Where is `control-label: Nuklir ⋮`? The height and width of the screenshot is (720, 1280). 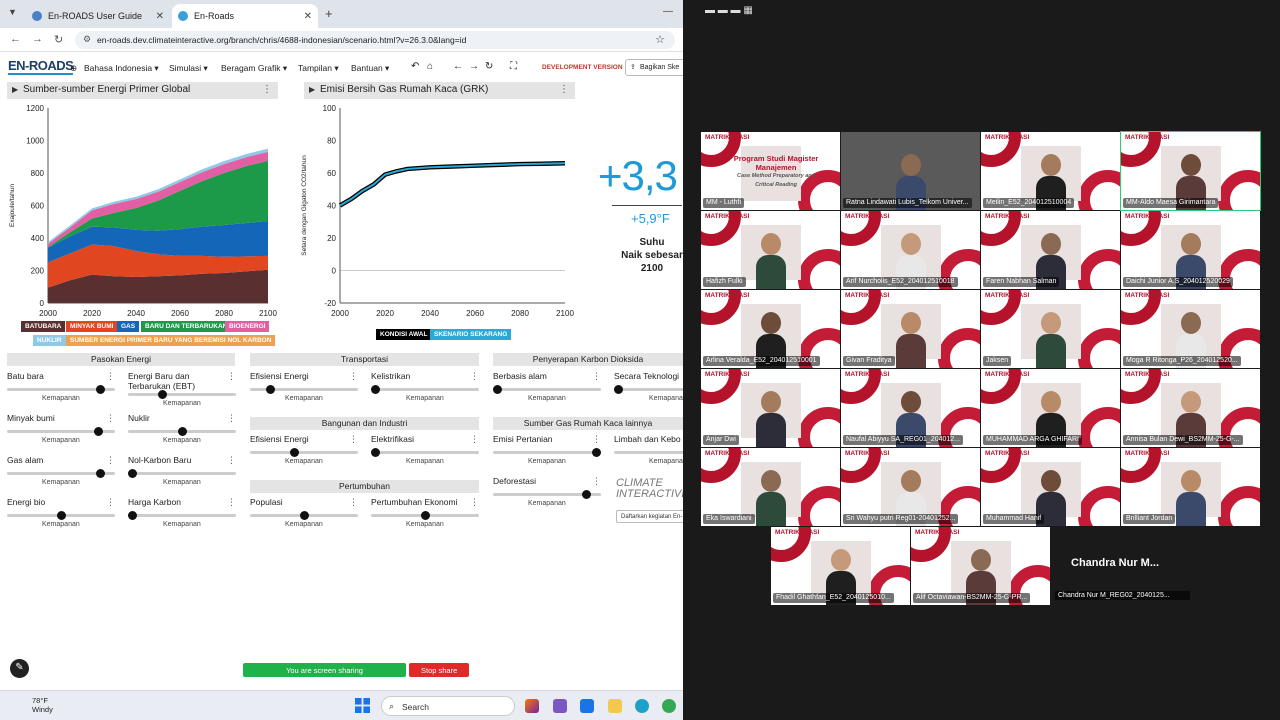 control-label: Nuklir ⋮ is located at coordinates (182, 418).